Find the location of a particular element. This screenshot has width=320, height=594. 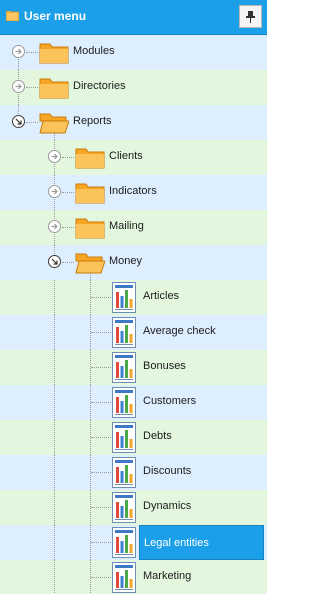

tree-node-discounts: Discounts is located at coordinates (133, 472).